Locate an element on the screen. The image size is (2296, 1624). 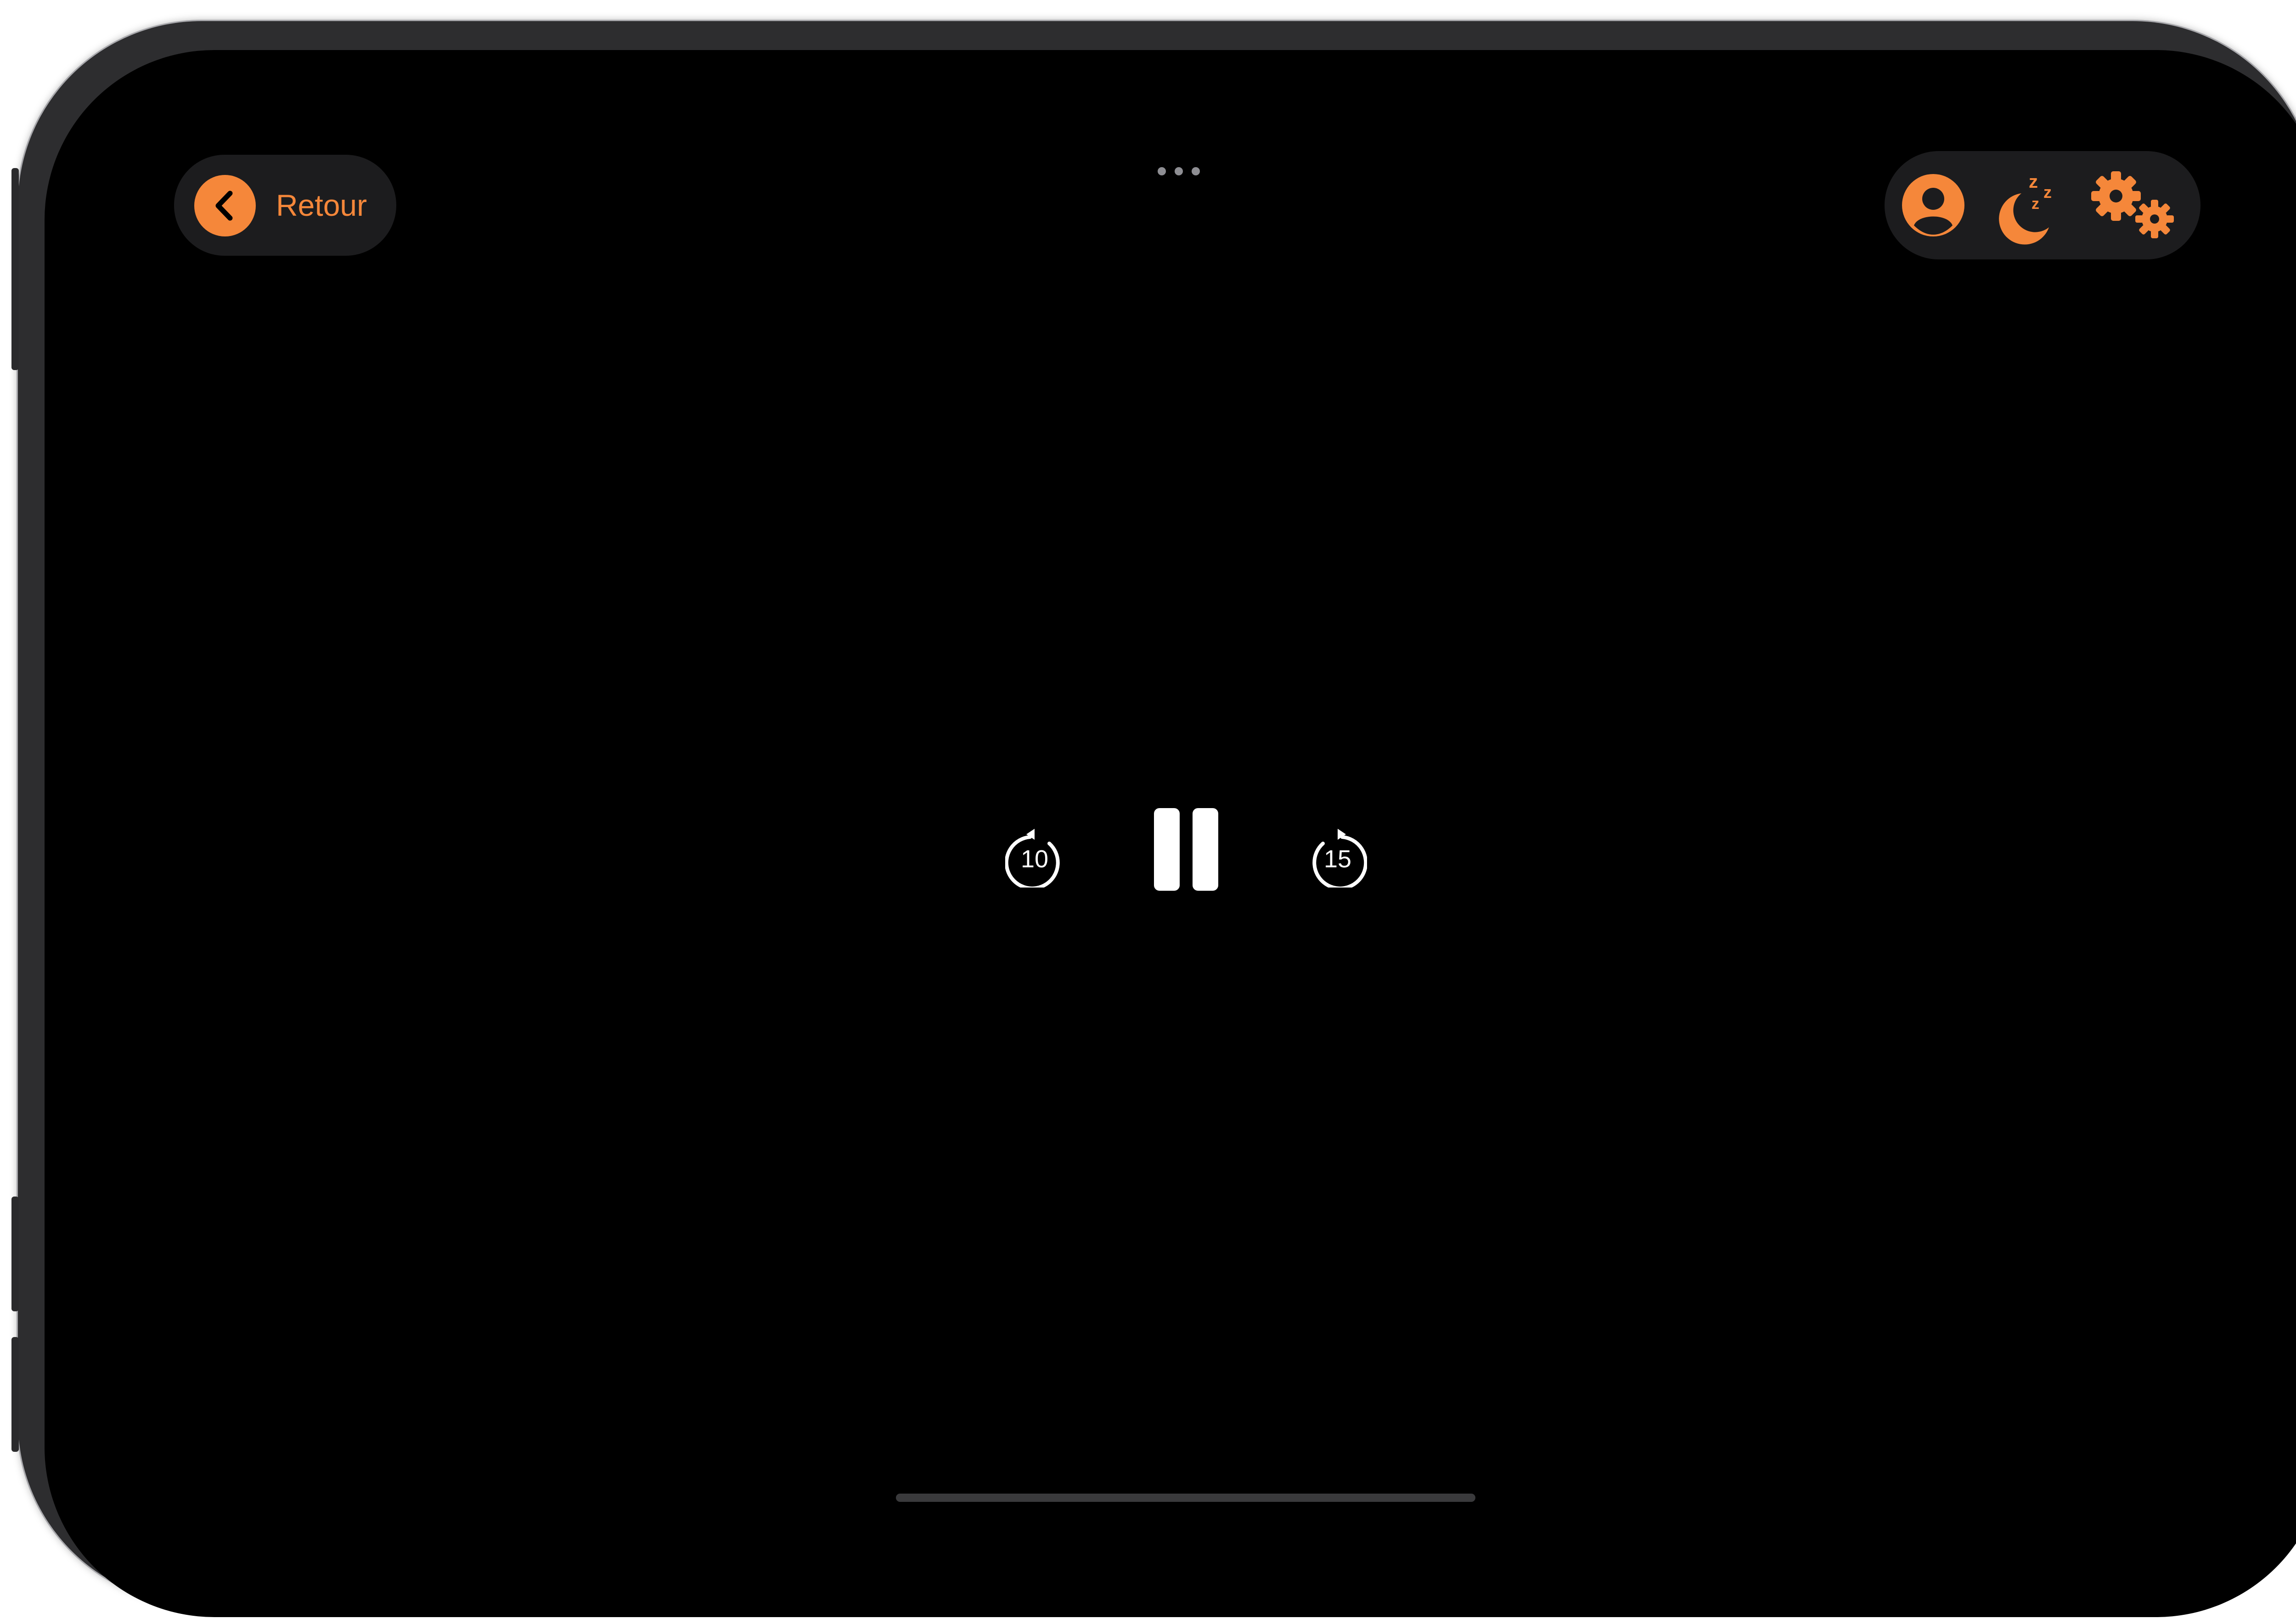
skip-forward-label: 15 is located at coordinates (1337, 859).